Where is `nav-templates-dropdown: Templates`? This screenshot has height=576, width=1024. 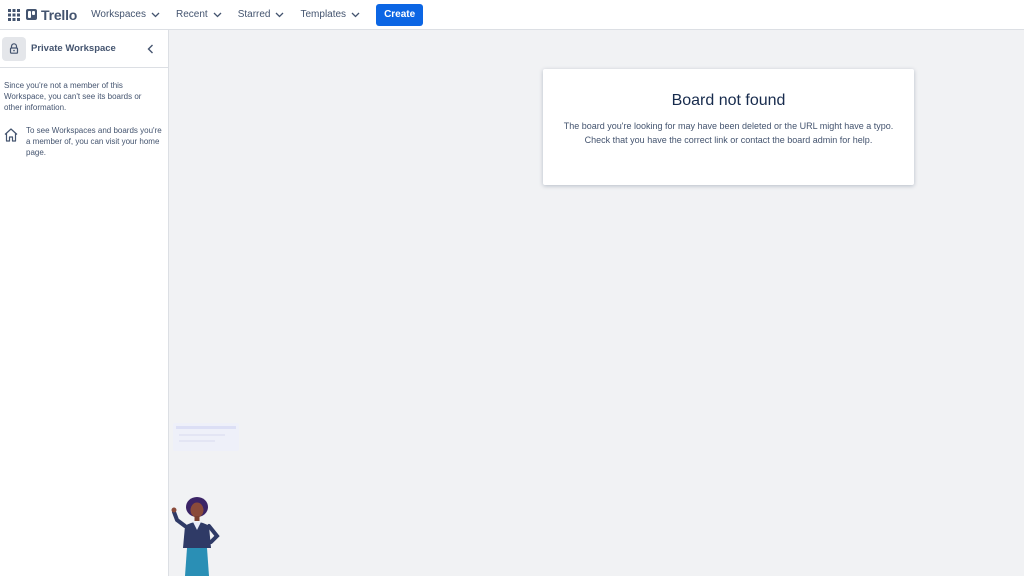 nav-templates-dropdown: Templates is located at coordinates (330, 15).